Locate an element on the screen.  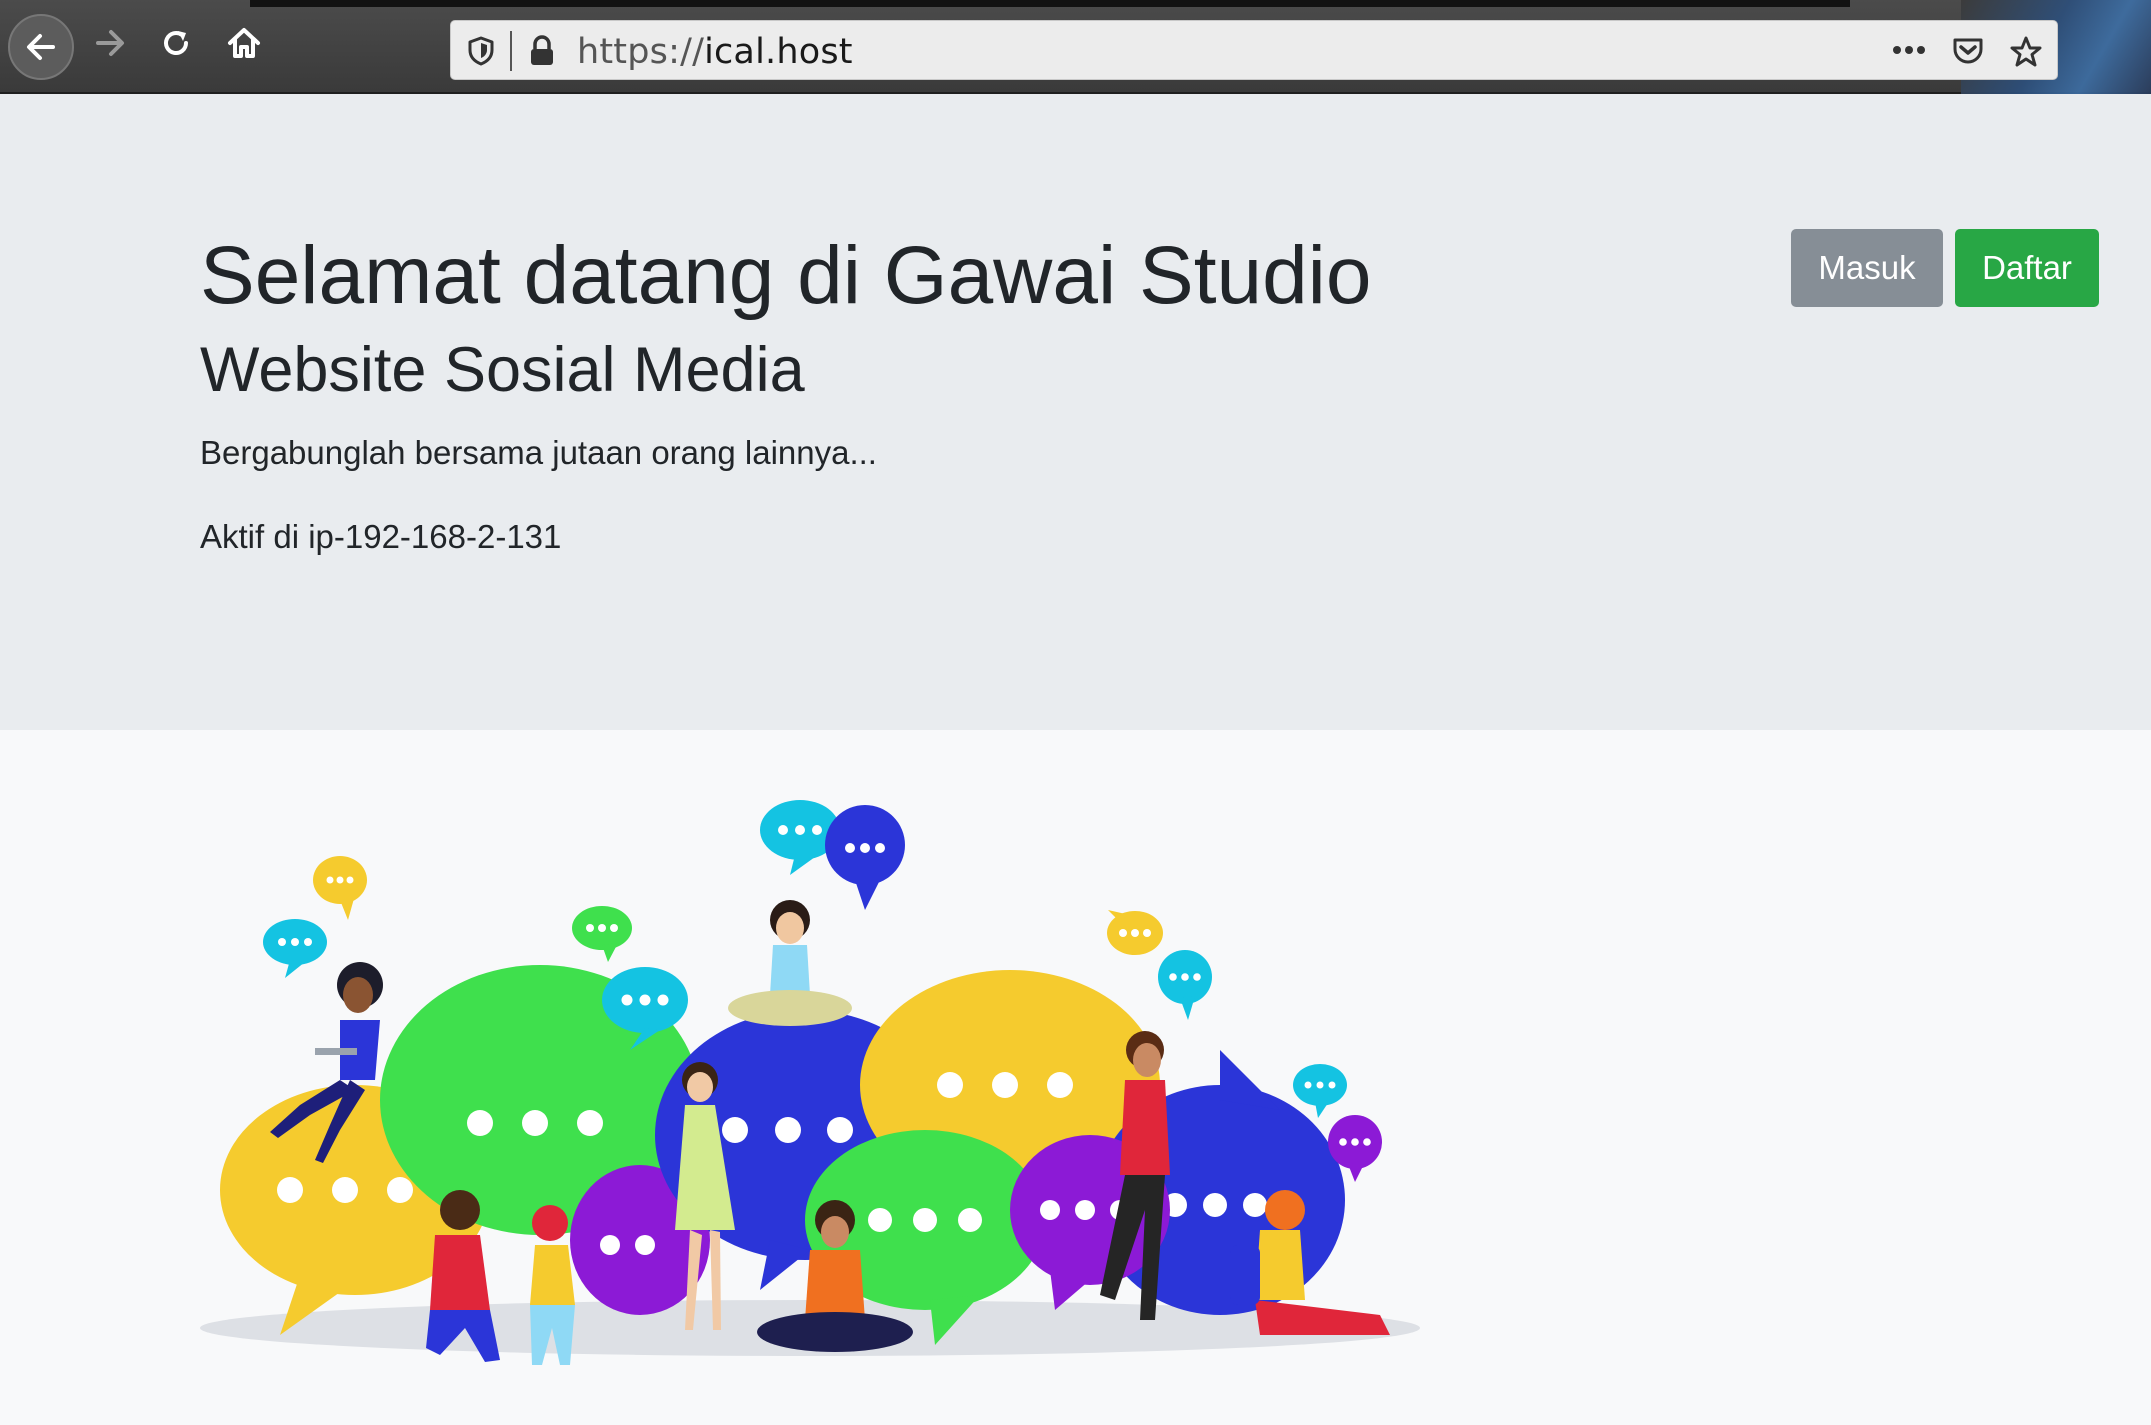
pocket-icon is located at coordinates (1968, 51).